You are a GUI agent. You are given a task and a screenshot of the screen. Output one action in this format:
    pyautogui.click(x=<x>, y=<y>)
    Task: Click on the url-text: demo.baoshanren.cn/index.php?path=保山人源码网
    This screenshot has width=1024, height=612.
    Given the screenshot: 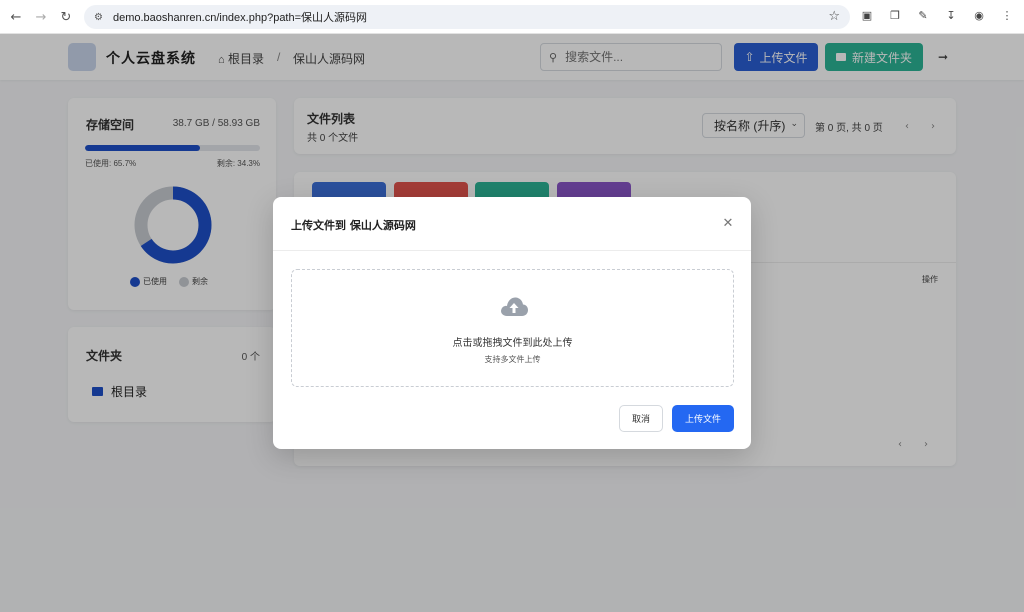 What is the action you would take?
    pyautogui.click(x=240, y=18)
    